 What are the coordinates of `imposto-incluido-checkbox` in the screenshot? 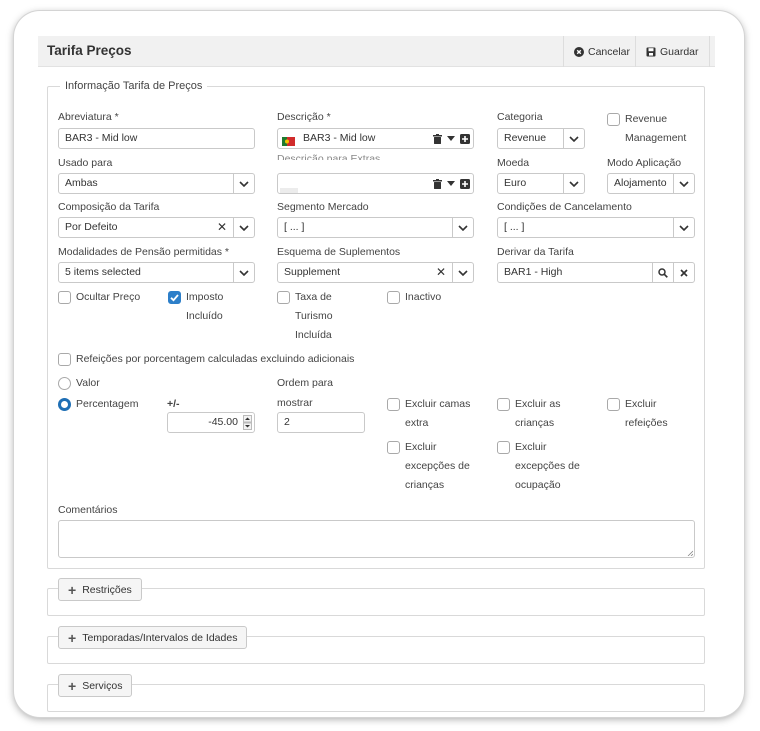 It's located at (174, 297).